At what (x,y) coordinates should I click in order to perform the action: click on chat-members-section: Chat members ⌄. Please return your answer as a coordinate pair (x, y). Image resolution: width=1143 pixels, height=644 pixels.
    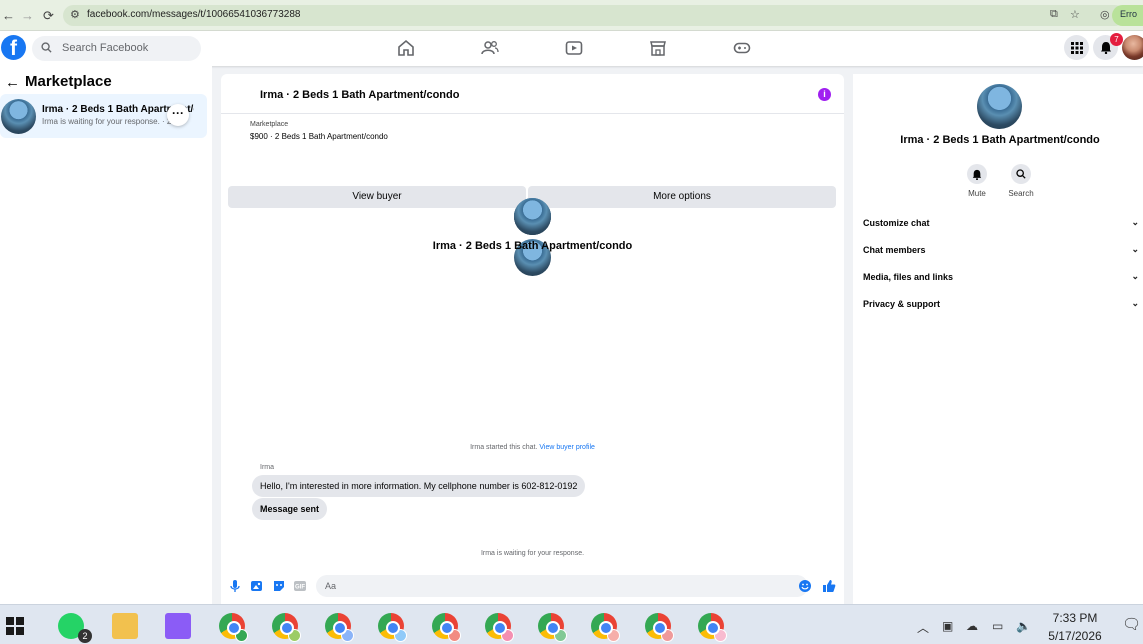
    Looking at the image, I should click on (1002, 249).